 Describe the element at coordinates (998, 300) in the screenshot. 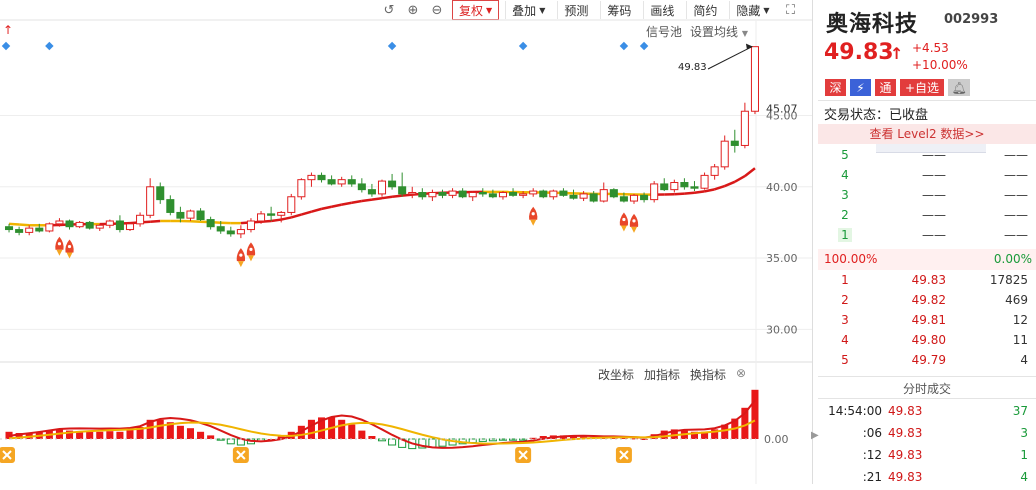

I see `buy-volume: 469` at that location.